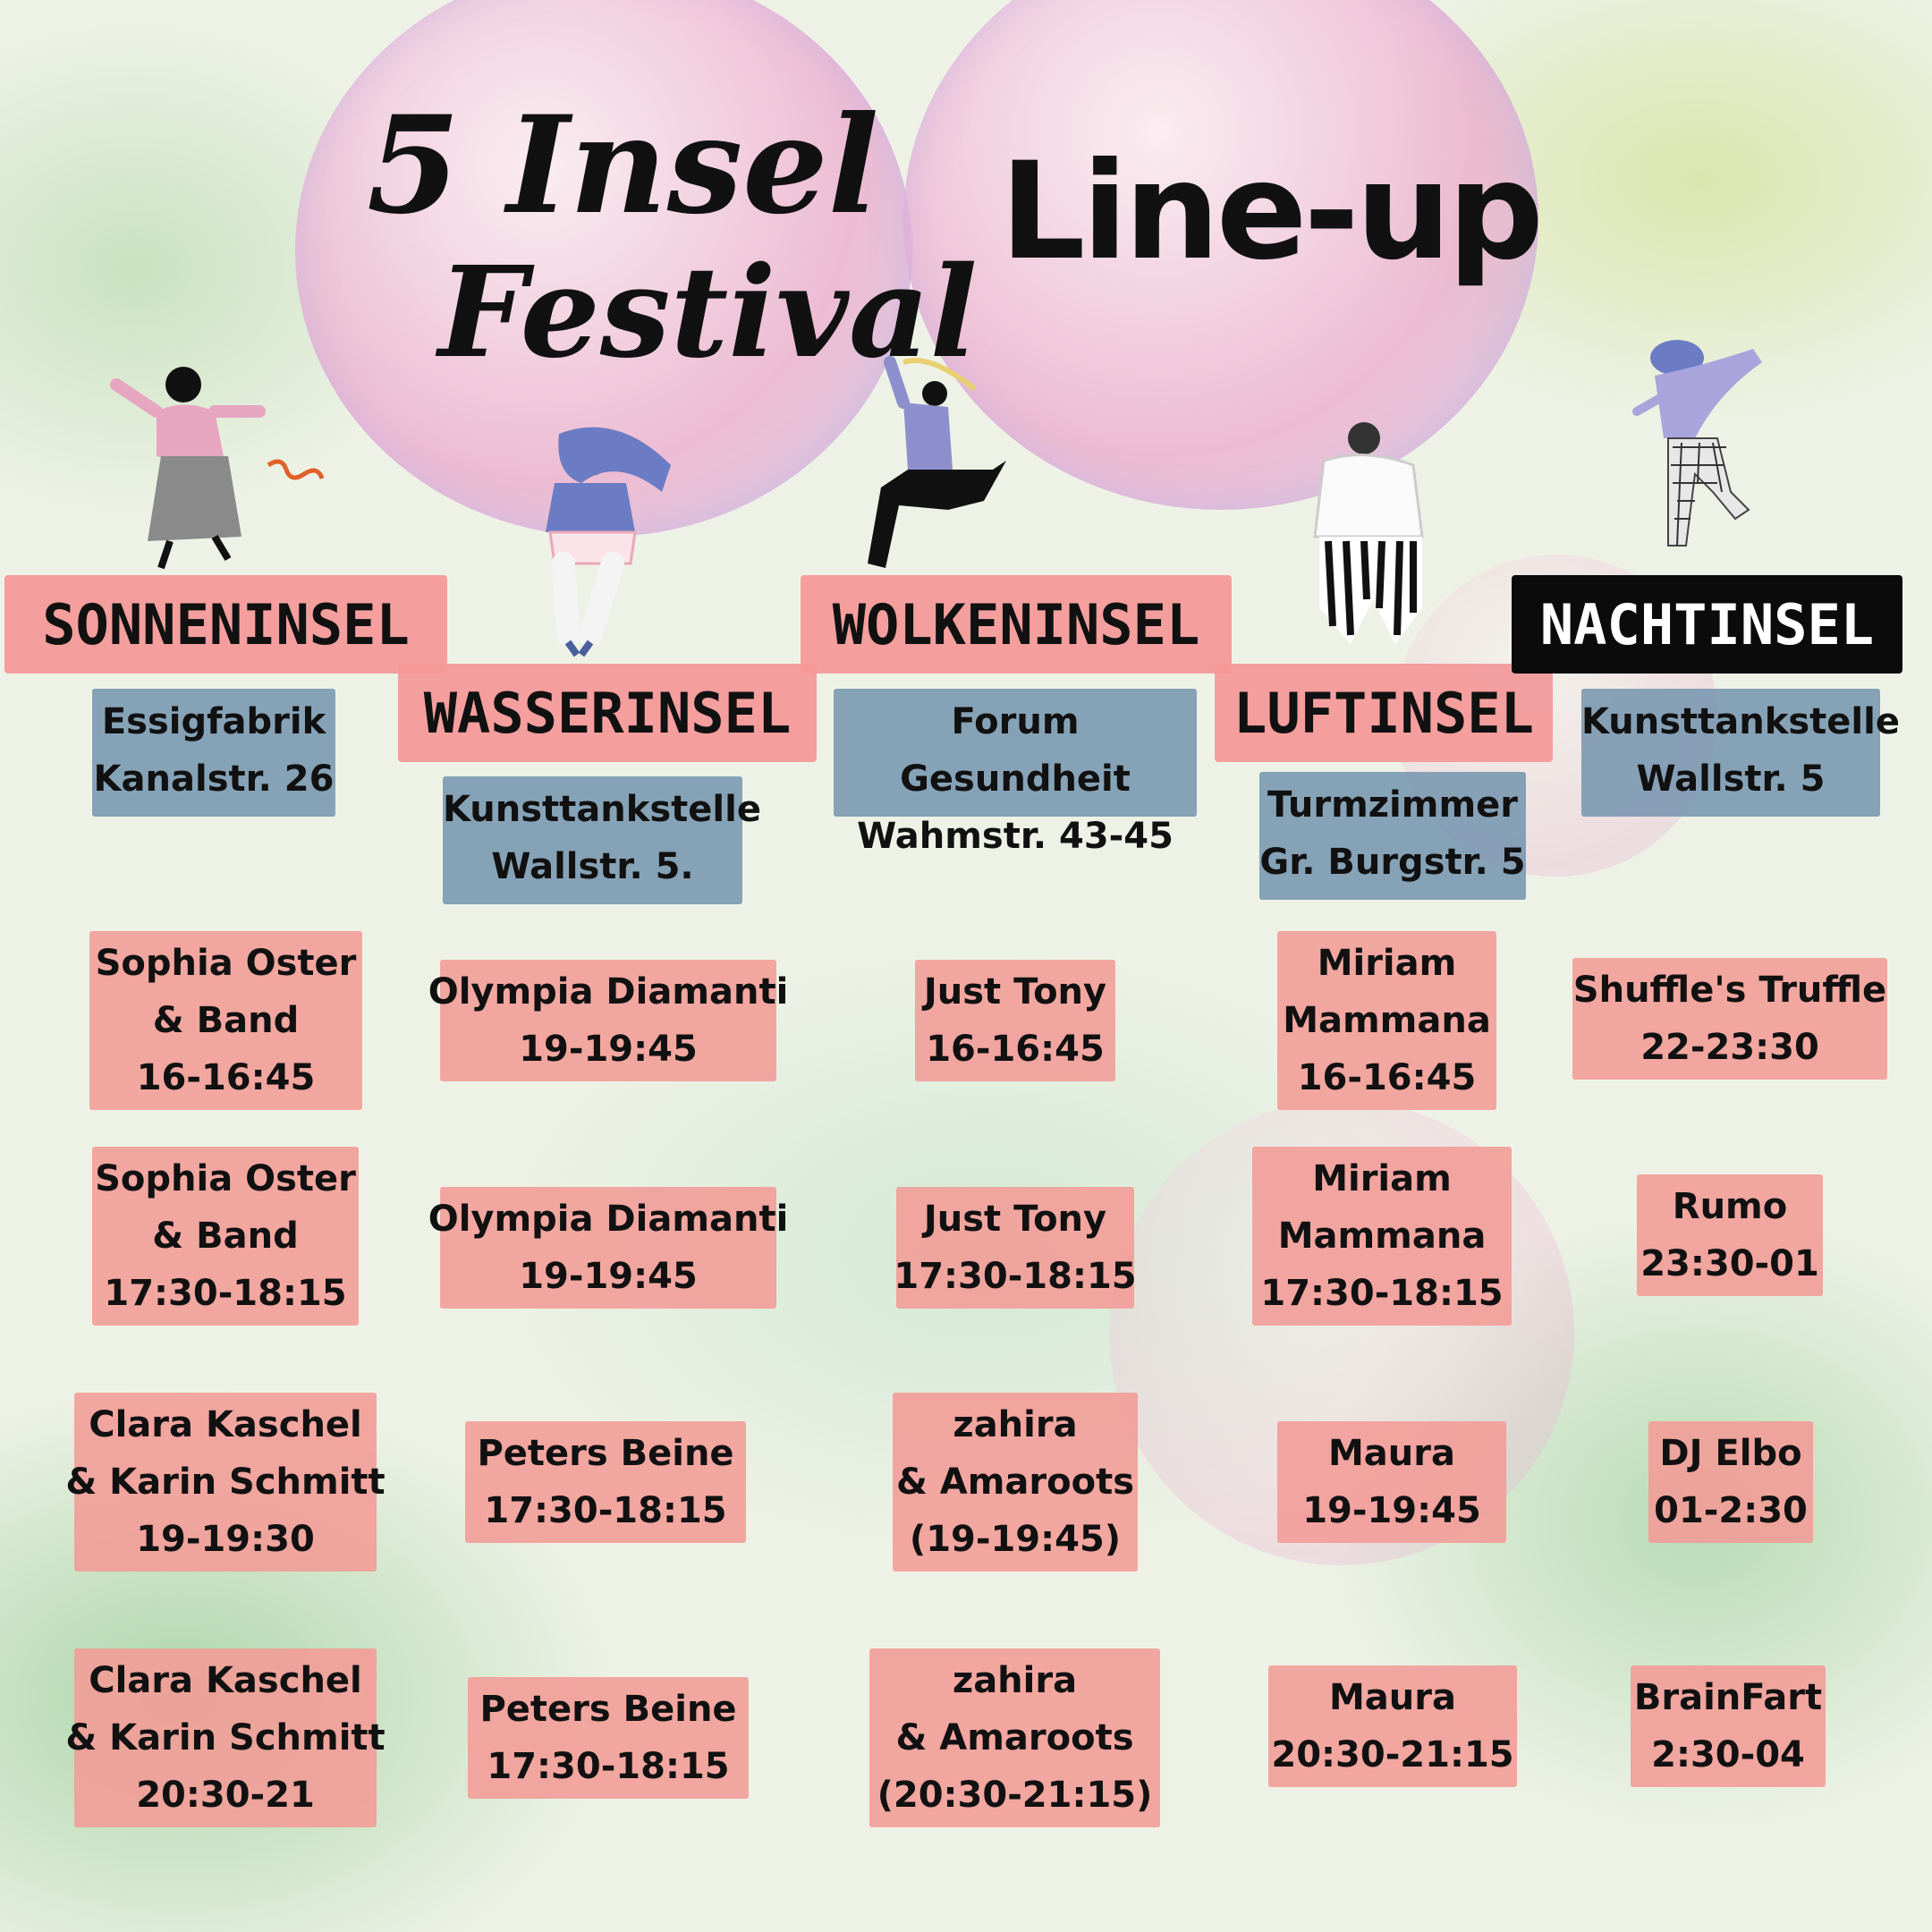 This screenshot has width=1932, height=1932. I want to click on act-time: 20:30-21:15, so click(1392, 1754).